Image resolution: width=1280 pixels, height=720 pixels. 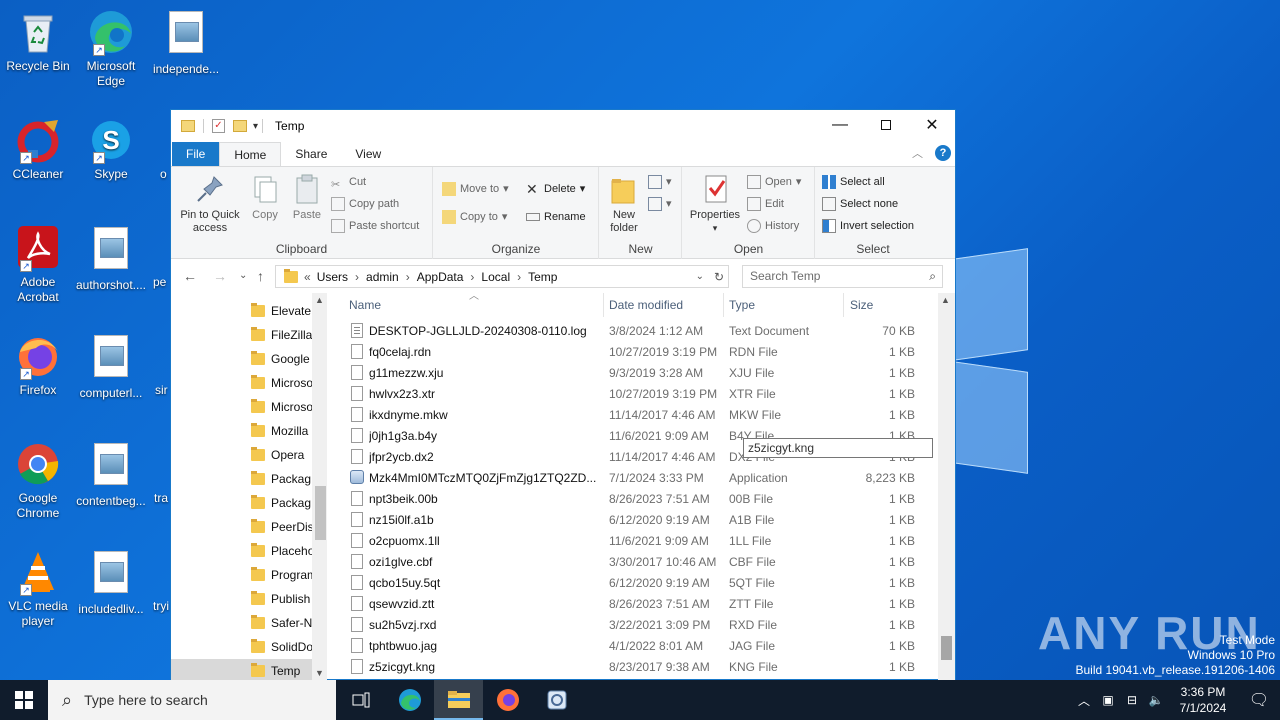 I want to click on overflow-chevron-icon: «, so click(x=307, y=277).